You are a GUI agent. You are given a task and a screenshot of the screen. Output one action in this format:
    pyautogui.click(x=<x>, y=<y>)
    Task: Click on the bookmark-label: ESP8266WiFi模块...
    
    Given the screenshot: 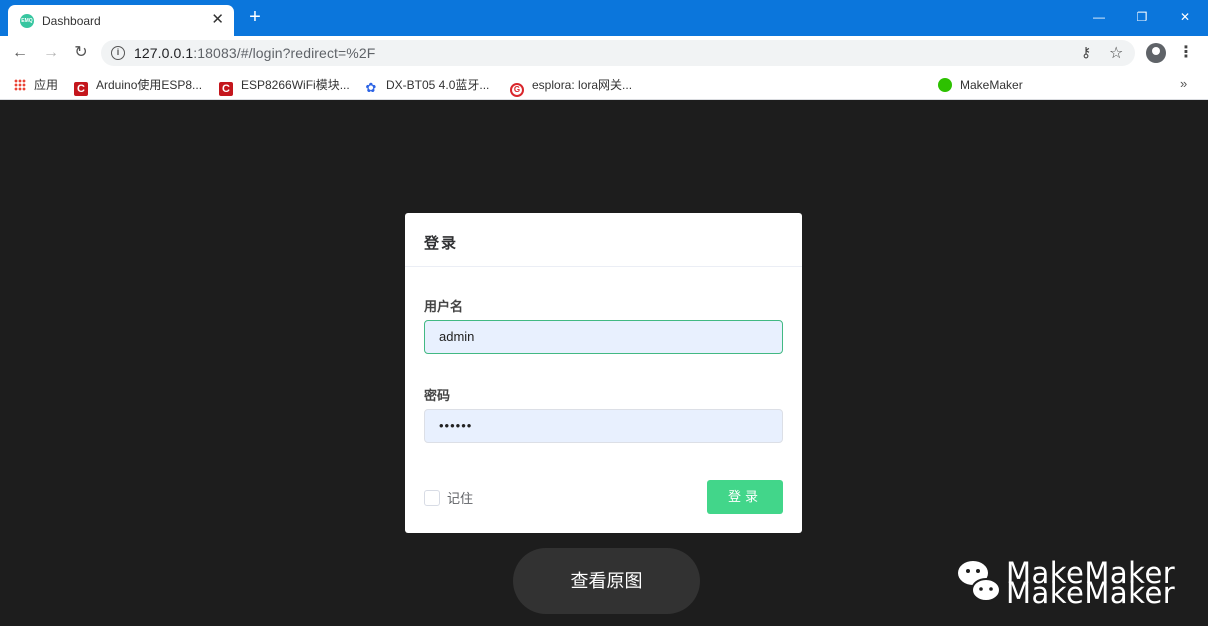 What is the action you would take?
    pyautogui.click(x=295, y=85)
    